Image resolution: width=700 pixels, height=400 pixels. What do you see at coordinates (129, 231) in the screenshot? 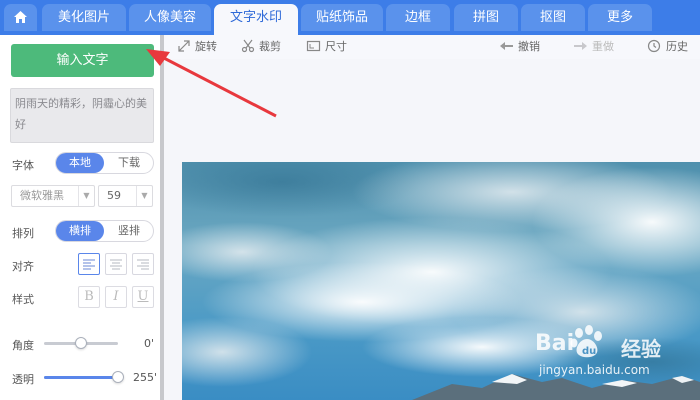
I see `arrange-vertical: 竖排` at bounding box center [129, 231].